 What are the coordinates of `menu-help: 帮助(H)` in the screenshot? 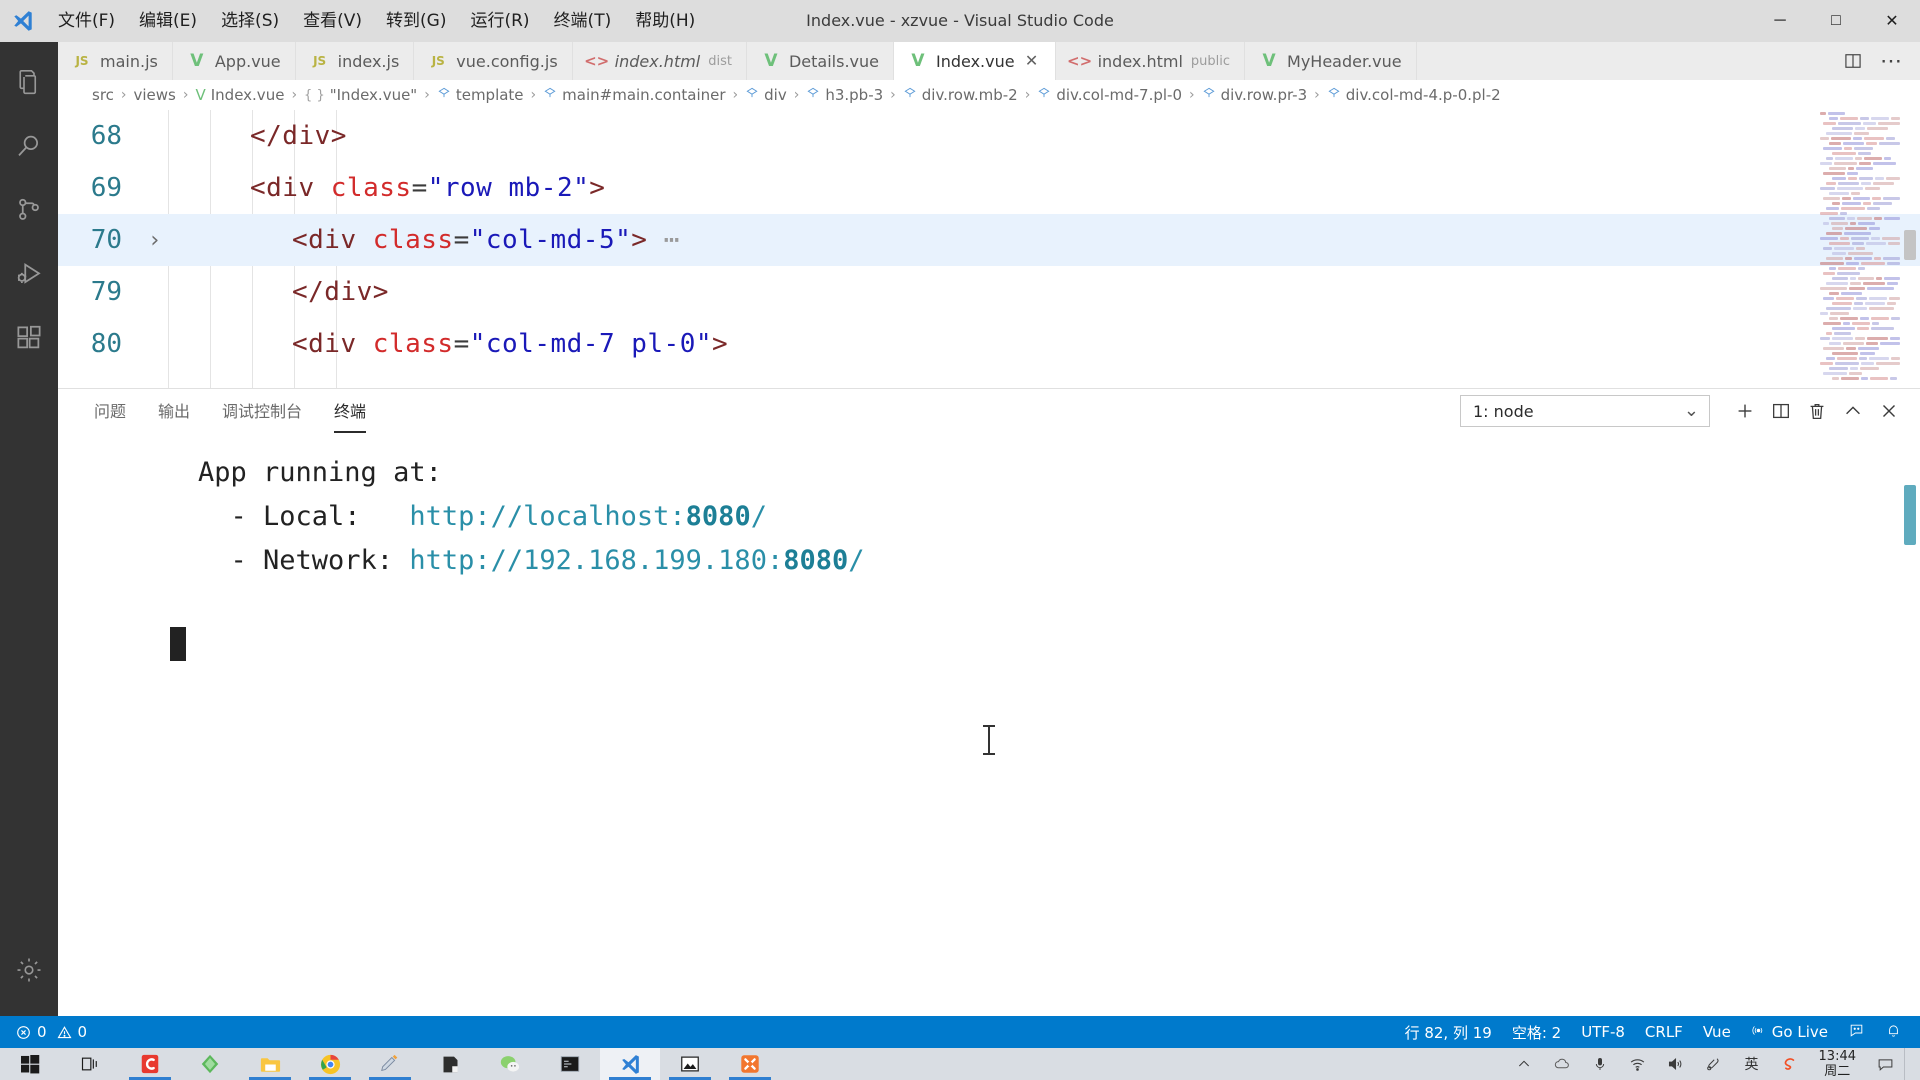 It's located at (665, 21).